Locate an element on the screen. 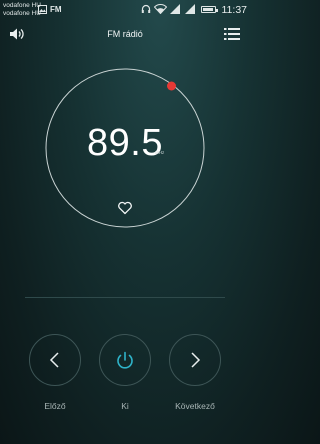 This screenshot has height=444, width=320. chevron-right-icon is located at coordinates (196, 360).